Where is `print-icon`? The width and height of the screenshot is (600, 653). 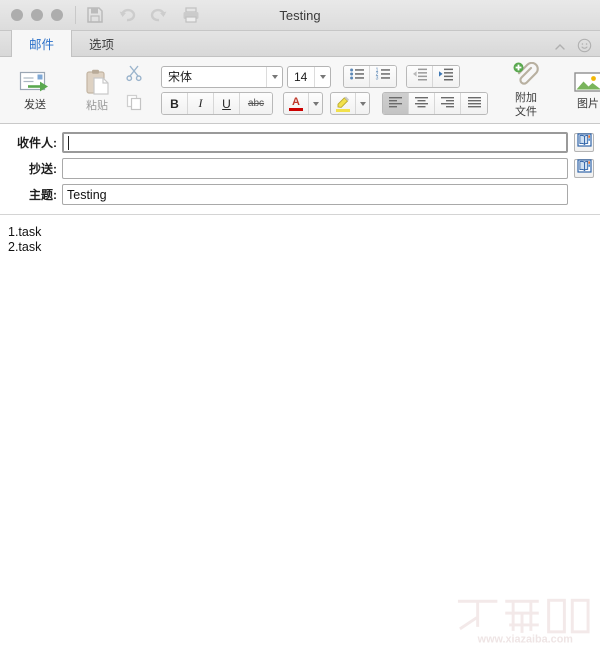
print-icon is located at coordinates (191, 15).